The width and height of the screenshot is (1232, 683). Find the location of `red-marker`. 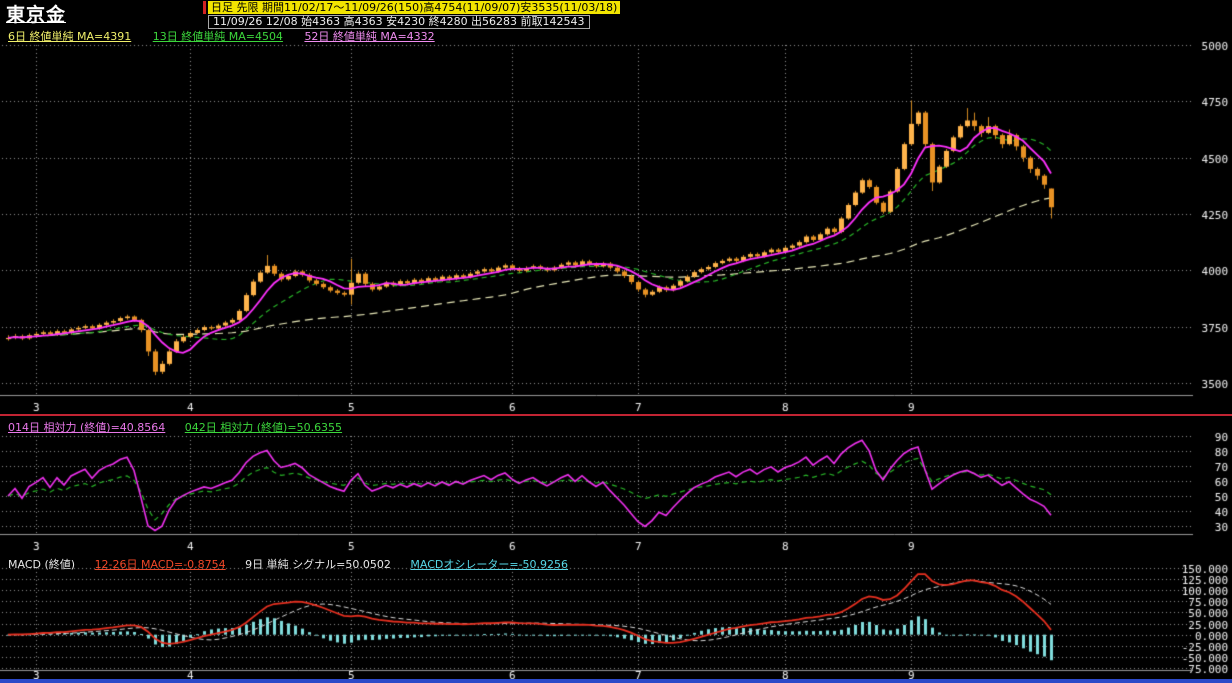

red-marker is located at coordinates (204, 7).